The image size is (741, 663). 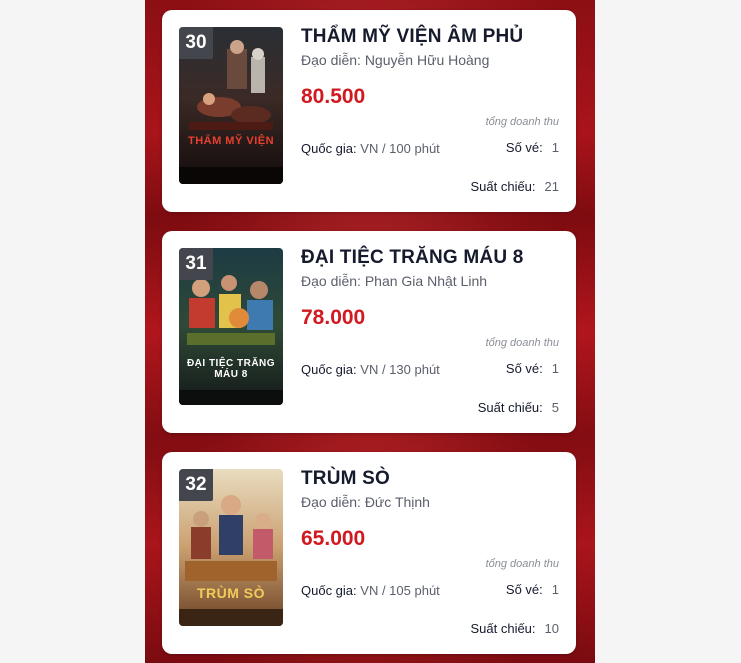 I want to click on movie-country: Quốc gia: VN / 130 phút, so click(x=371, y=370).